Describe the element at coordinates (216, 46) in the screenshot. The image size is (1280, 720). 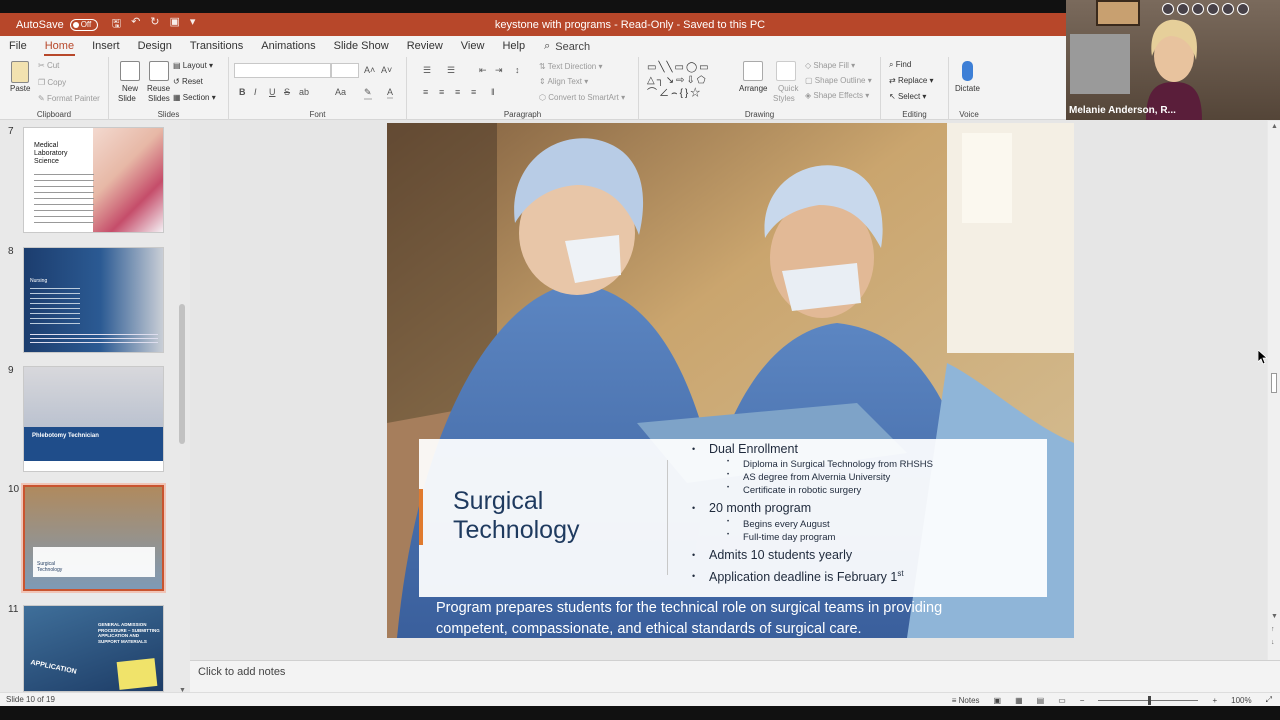
I see `tab-transitions: Transitions` at that location.